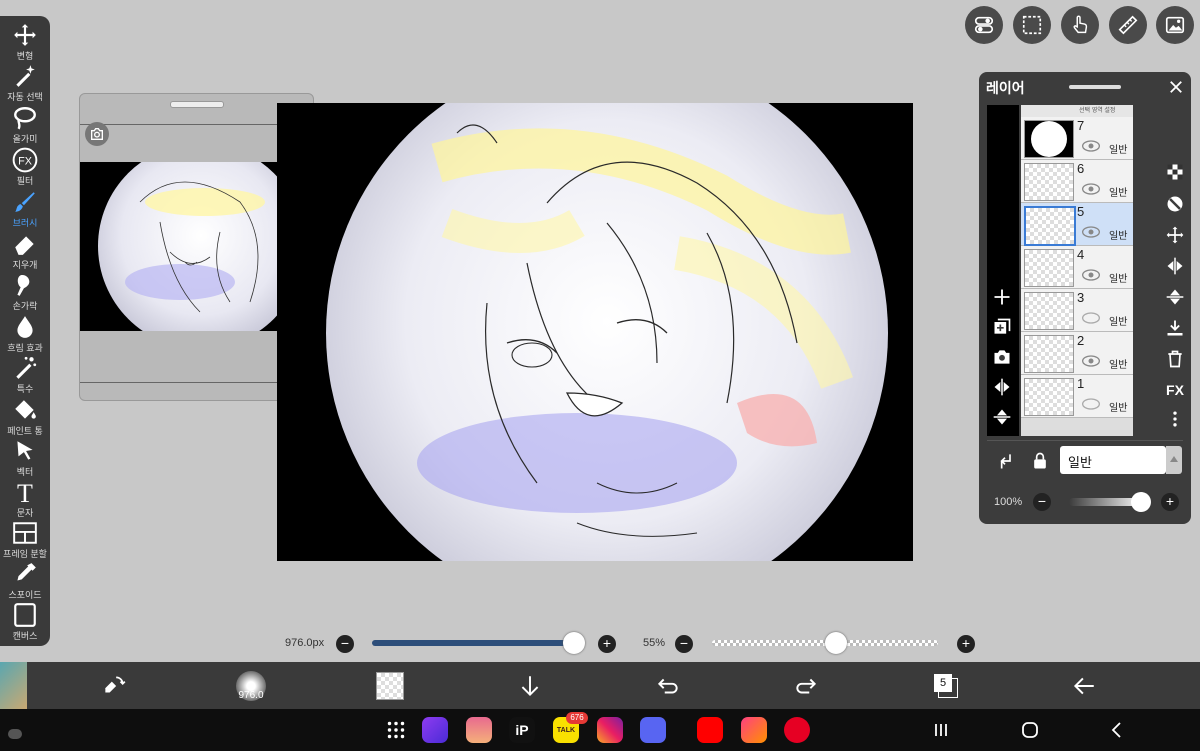 This screenshot has height=751, width=1200. What do you see at coordinates (1077, 224) in the screenshot?
I see `layer-row-5: 5 일반` at bounding box center [1077, 224].